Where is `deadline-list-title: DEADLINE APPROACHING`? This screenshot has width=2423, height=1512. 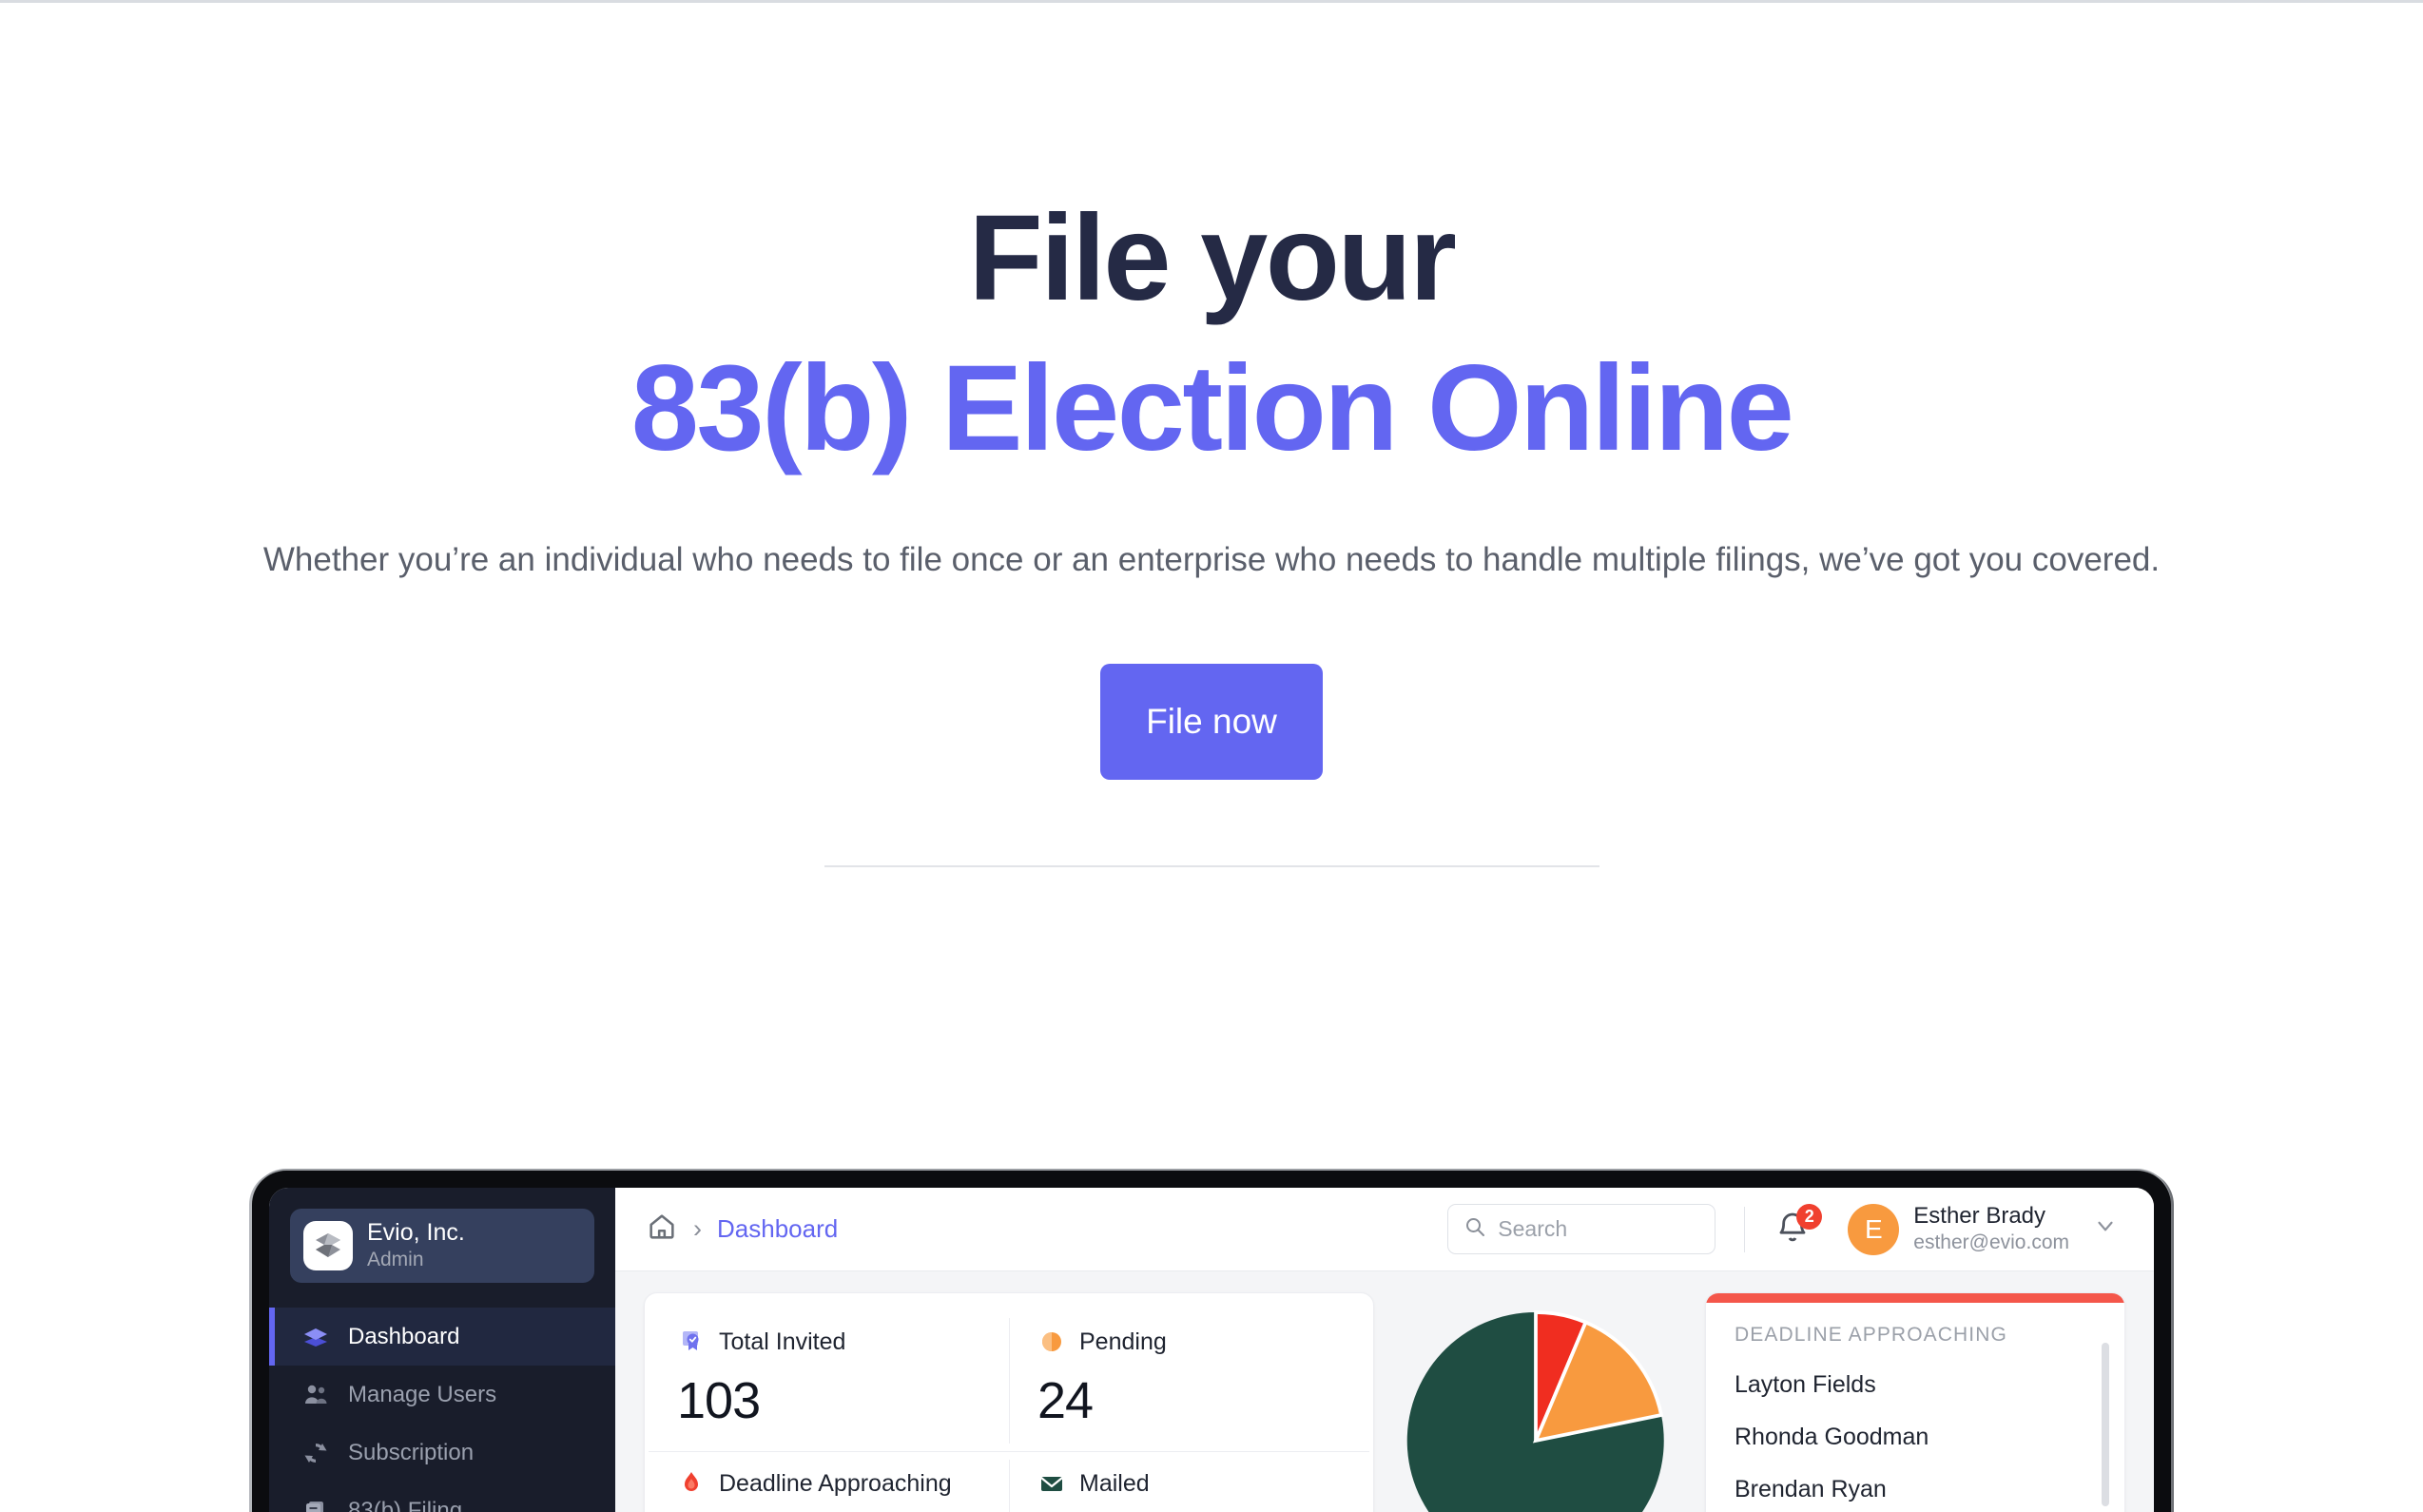 deadline-list-title: DEADLINE APPROACHING is located at coordinates (1871, 1335).